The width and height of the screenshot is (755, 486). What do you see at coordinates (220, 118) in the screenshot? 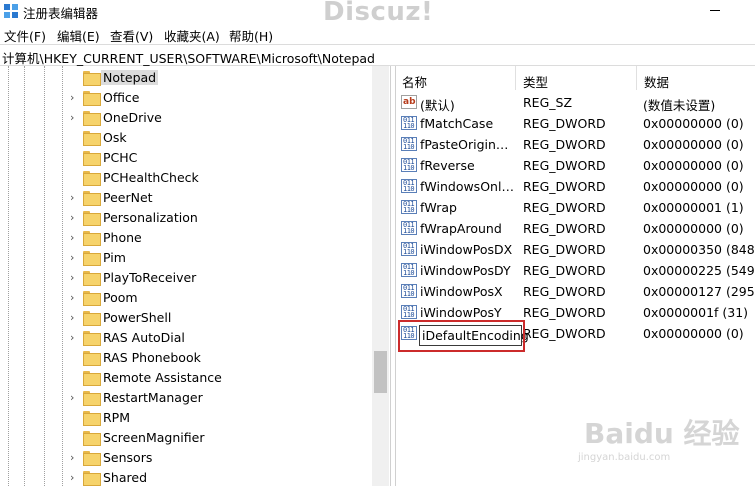
I see `tree-item: › OneDrive` at bounding box center [220, 118].